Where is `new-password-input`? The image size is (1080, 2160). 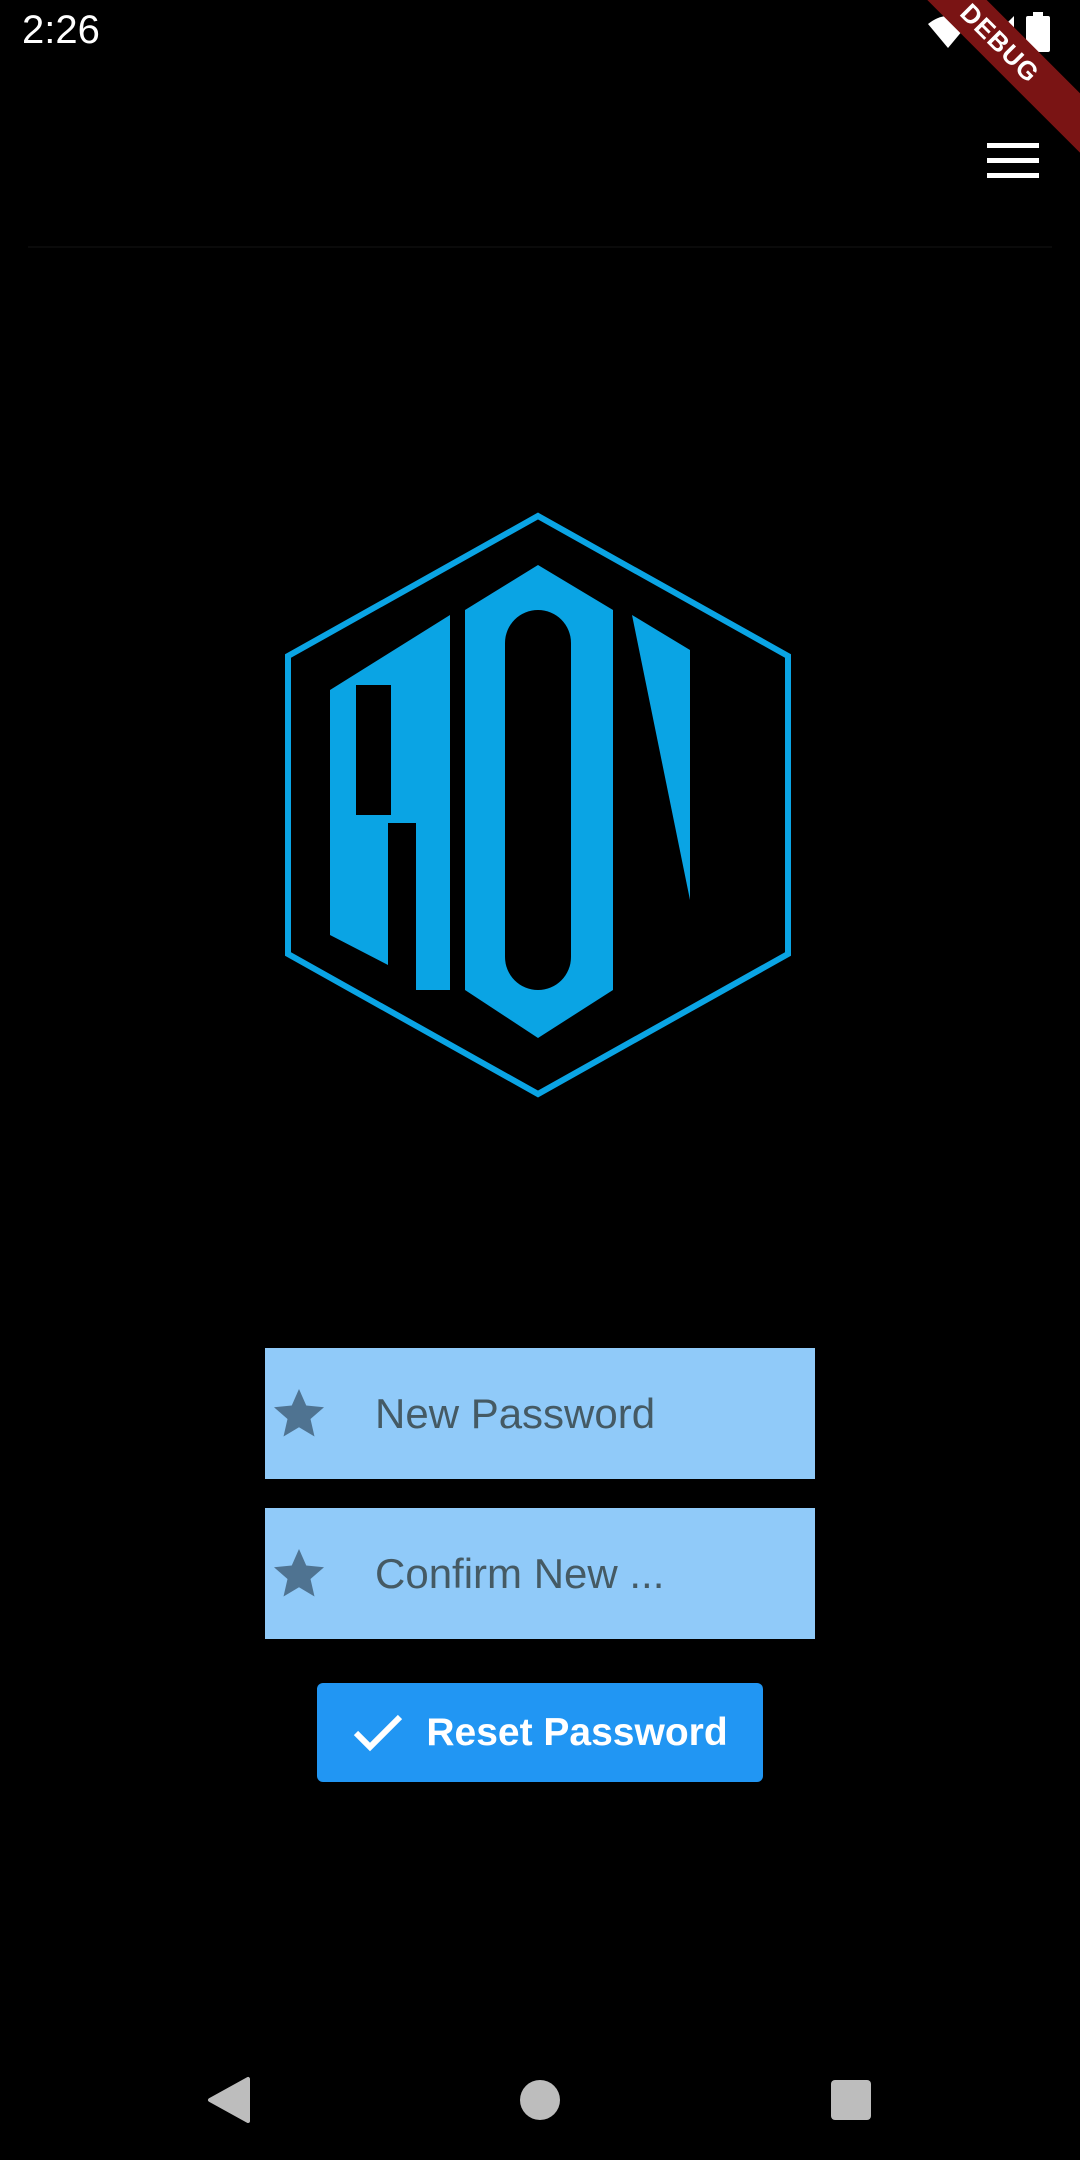 new-password-input is located at coordinates (580, 1413).